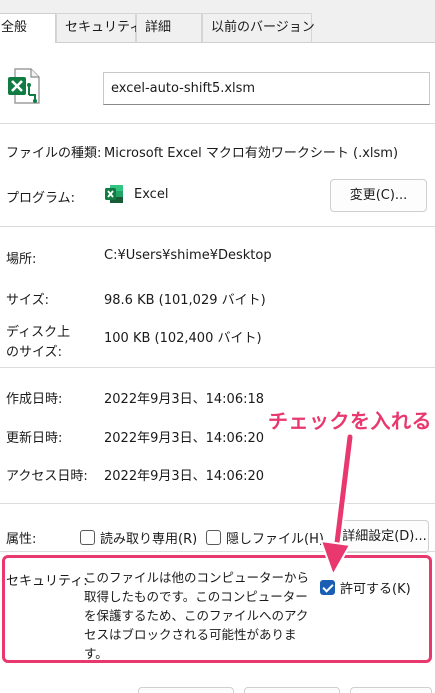 Image resolution: width=435 pixels, height=693 pixels. Describe the element at coordinates (258, 27) in the screenshot. I see `tab-previous-versions: 以前のバージョン` at that location.